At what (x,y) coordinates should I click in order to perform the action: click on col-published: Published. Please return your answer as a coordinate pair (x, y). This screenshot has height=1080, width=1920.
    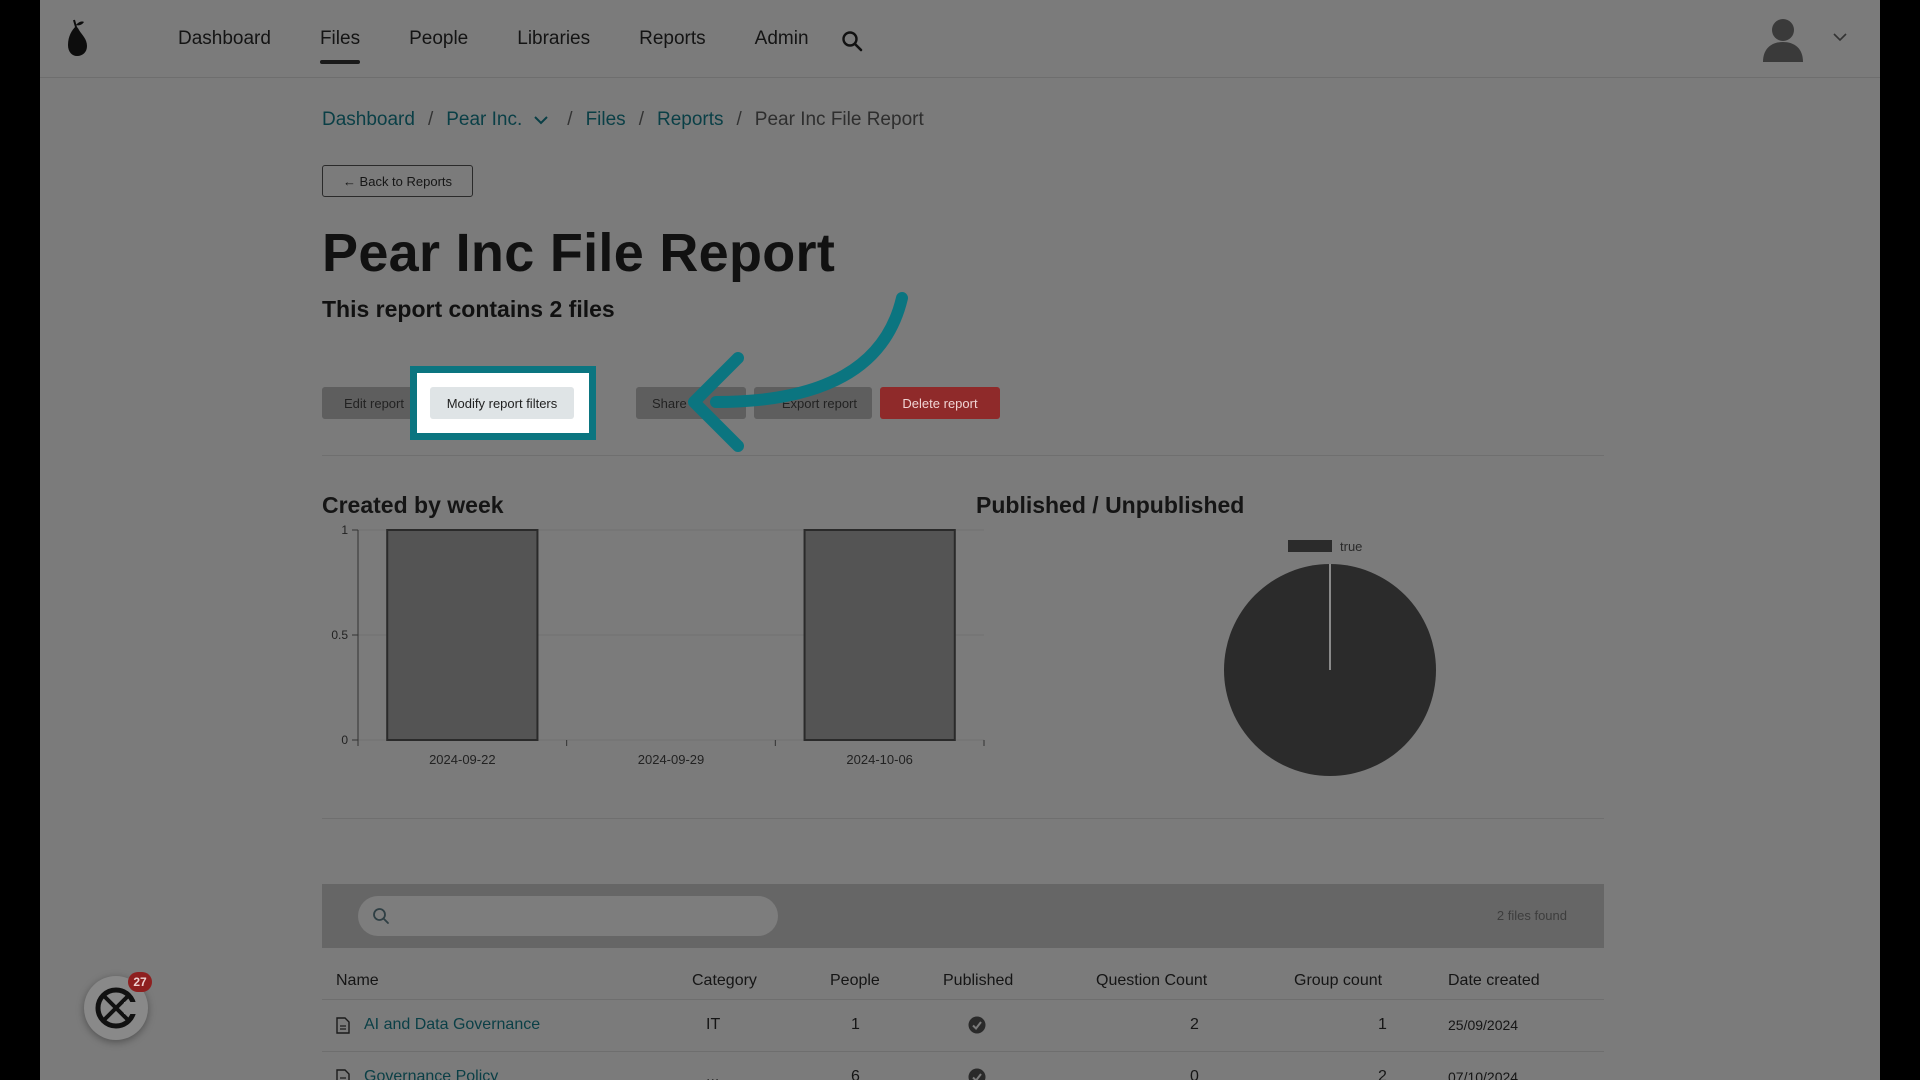
    Looking at the image, I should click on (978, 981).